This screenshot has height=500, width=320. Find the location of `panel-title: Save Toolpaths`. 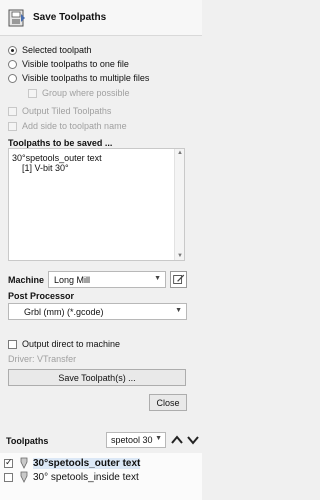

panel-title: Save Toolpaths is located at coordinates (70, 17).